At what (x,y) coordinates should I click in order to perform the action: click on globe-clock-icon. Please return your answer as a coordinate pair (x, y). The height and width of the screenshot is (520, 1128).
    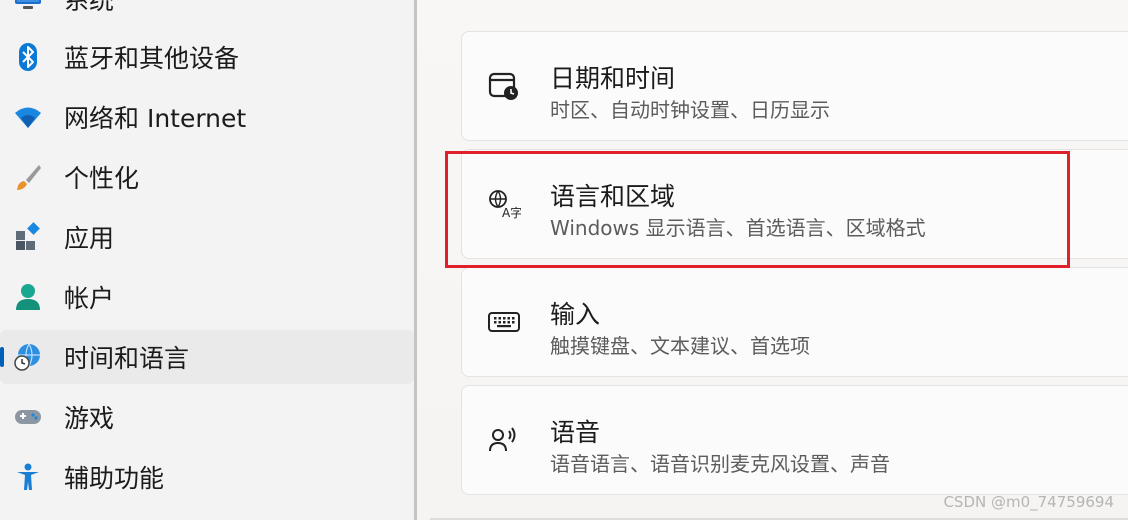
    Looking at the image, I should click on (28, 357).